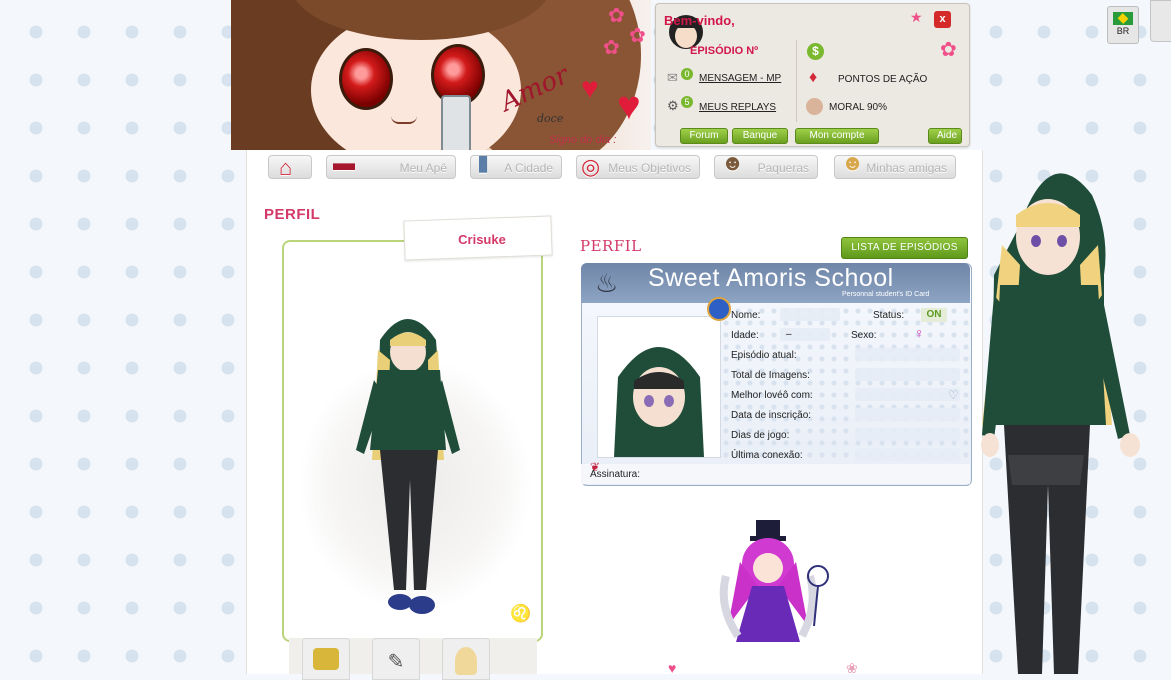 Image resolution: width=1171 pixels, height=680 pixels. What do you see at coordinates (883, 79) in the screenshot?
I see `action-points-label: PONTOS DE AÇÃO` at bounding box center [883, 79].